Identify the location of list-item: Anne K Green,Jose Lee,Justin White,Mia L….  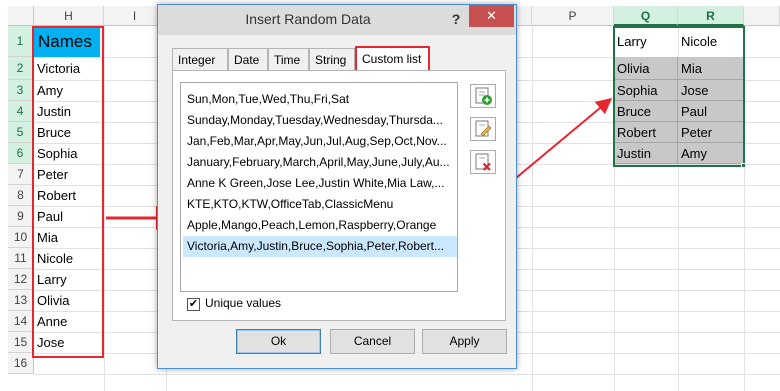
(320, 183).